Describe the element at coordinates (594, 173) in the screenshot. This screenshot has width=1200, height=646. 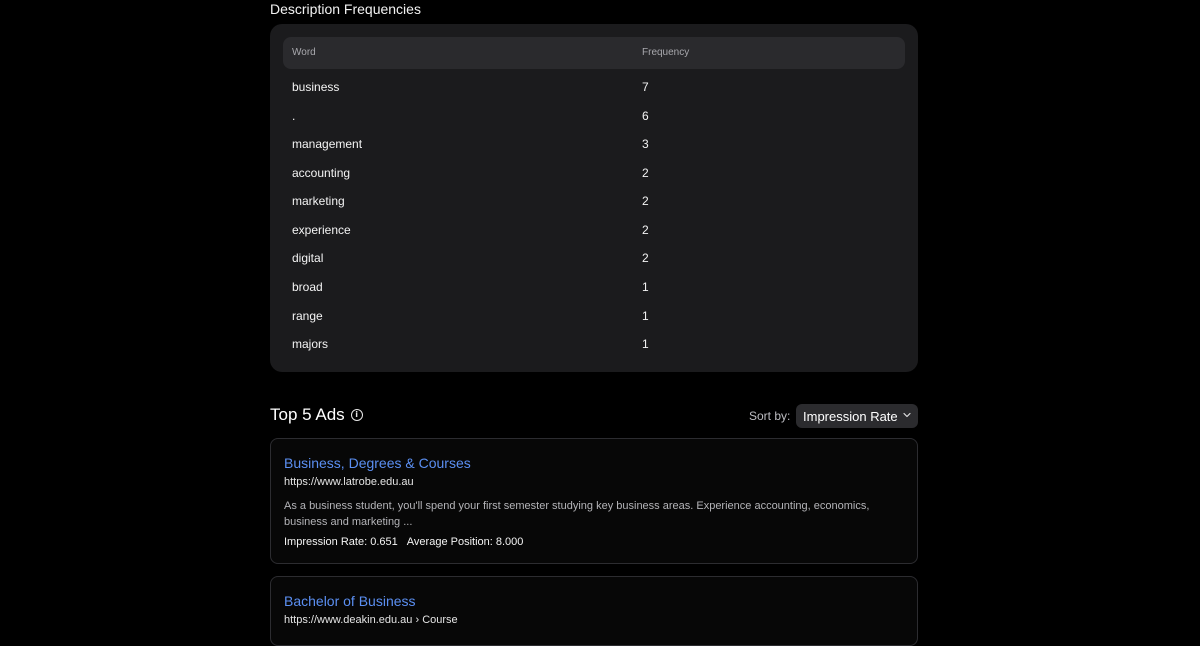
I see `table-row: accounting 2` at that location.